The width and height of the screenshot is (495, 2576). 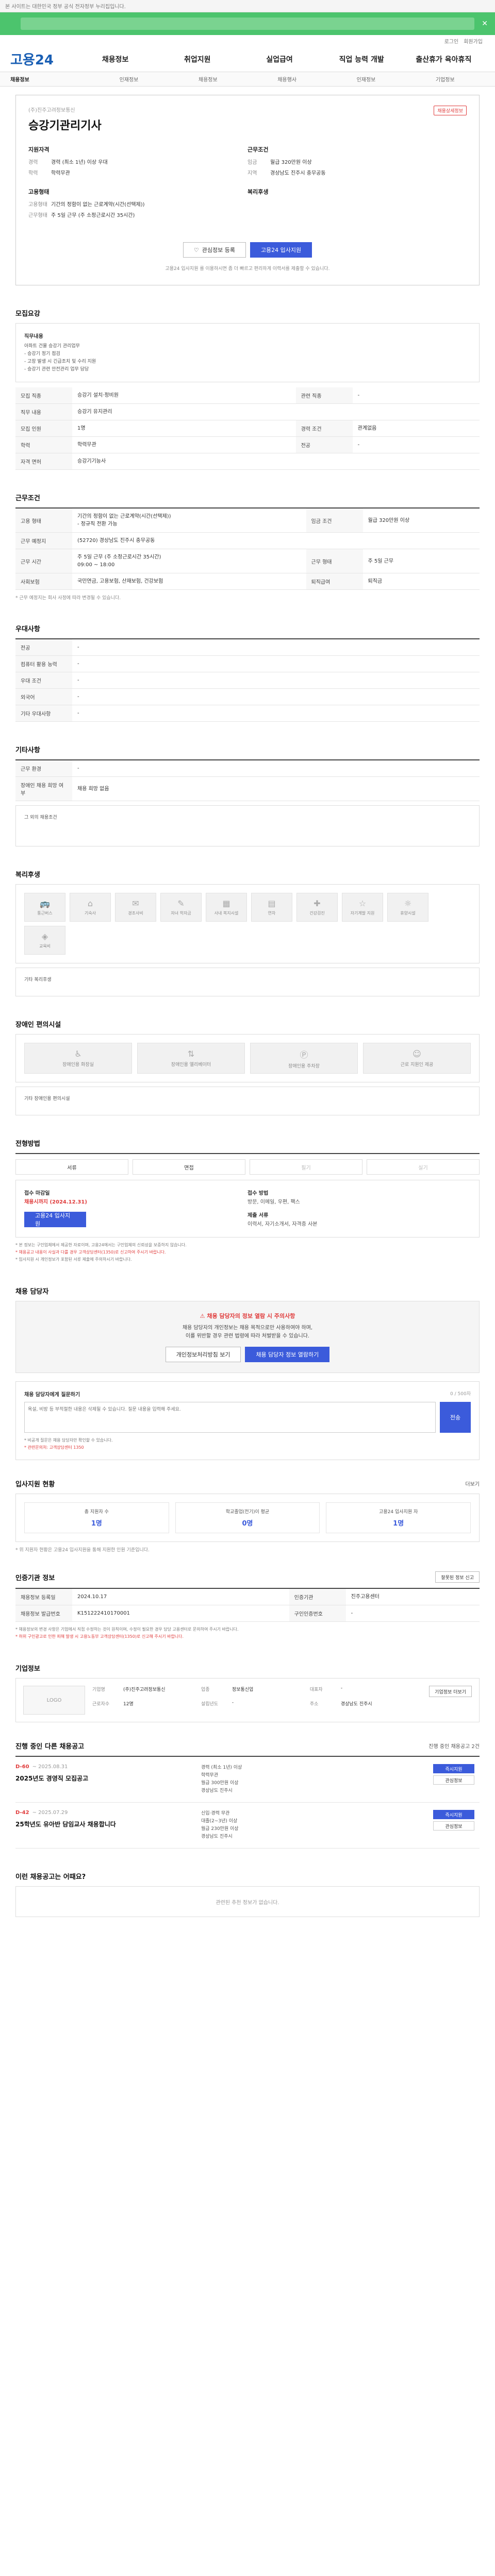 What do you see at coordinates (247, 109) in the screenshot?
I see `company-name: (주)진주고려정보통신` at bounding box center [247, 109].